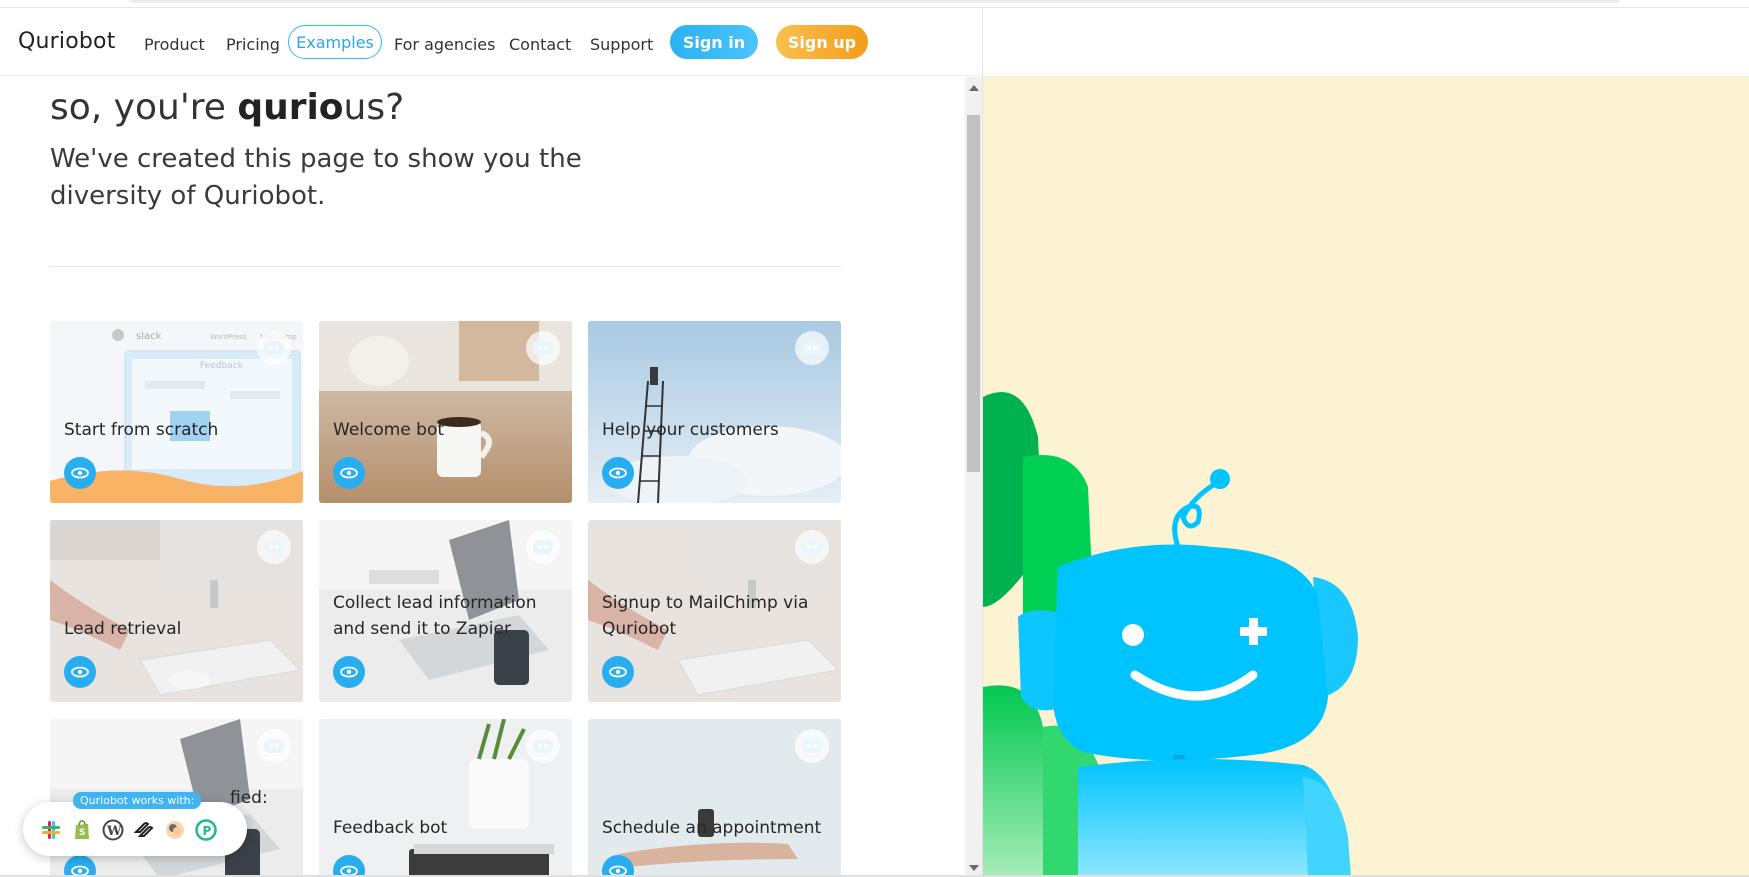 Image resolution: width=1749 pixels, height=877 pixels. What do you see at coordinates (137, 800) in the screenshot?
I see `integrations-label: Quriobot works with:` at bounding box center [137, 800].